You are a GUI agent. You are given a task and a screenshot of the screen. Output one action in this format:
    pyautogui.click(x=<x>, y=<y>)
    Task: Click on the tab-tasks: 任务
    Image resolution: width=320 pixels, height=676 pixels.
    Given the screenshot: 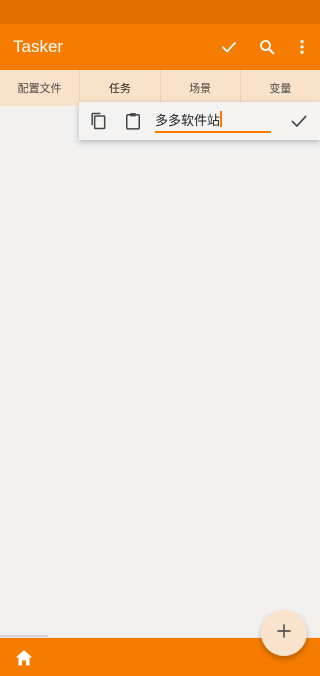 What is the action you would take?
    pyautogui.click(x=120, y=88)
    